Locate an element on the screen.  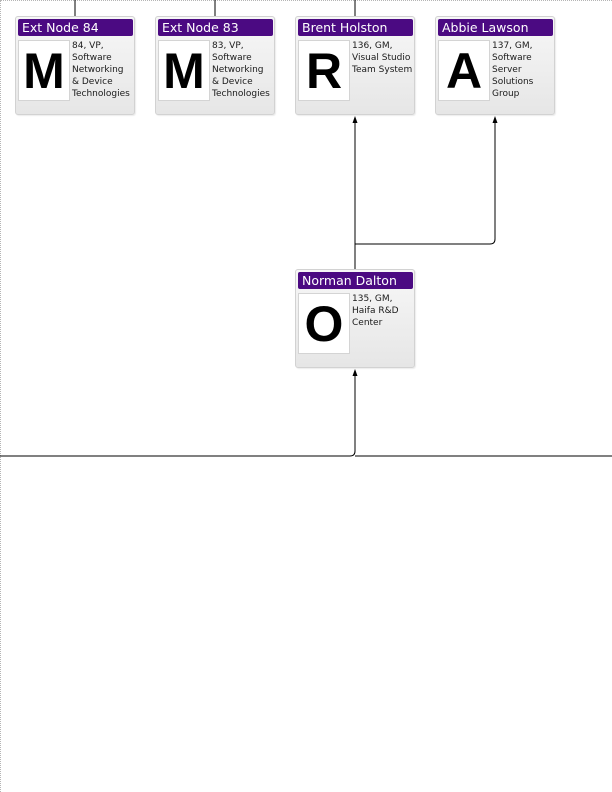
node-info: 137, GM, Software Server Solutions Group is located at coordinates (513, 70).